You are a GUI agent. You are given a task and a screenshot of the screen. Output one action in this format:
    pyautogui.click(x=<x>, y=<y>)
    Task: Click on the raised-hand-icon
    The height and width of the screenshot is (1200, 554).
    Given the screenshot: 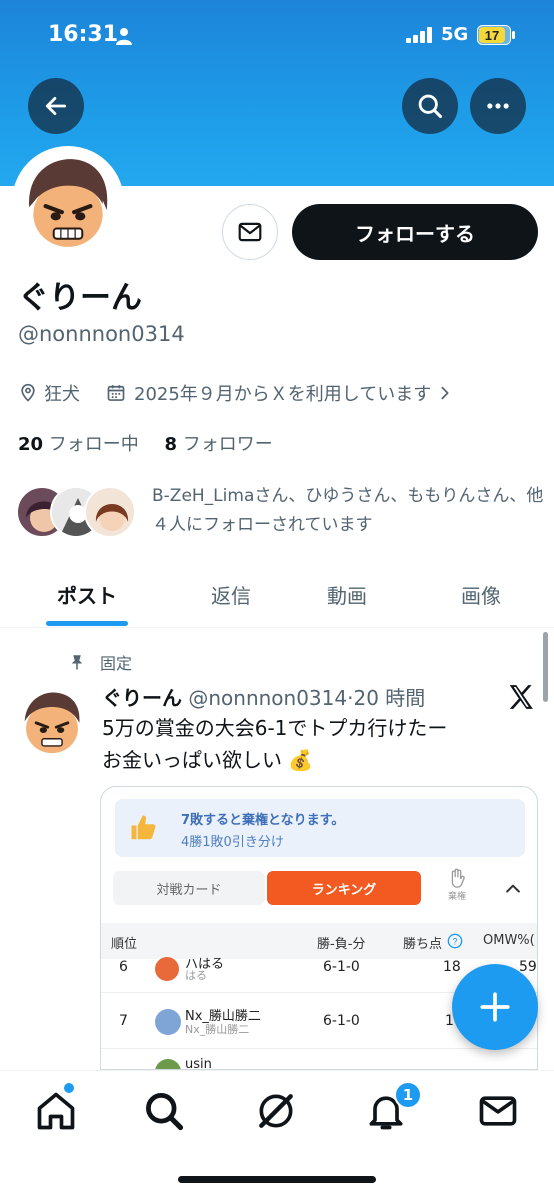 What is the action you would take?
    pyautogui.click(x=458, y=878)
    